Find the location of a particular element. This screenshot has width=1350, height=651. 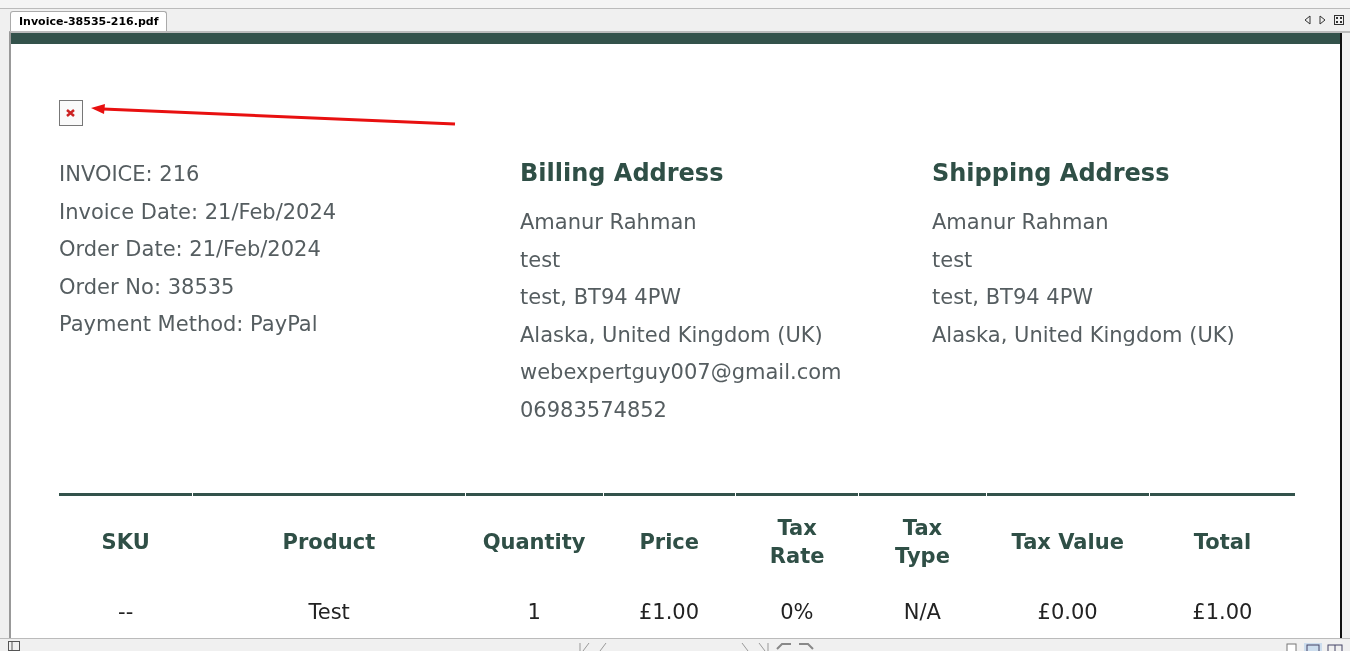

next-page-icon is located at coordinates (745, 647).